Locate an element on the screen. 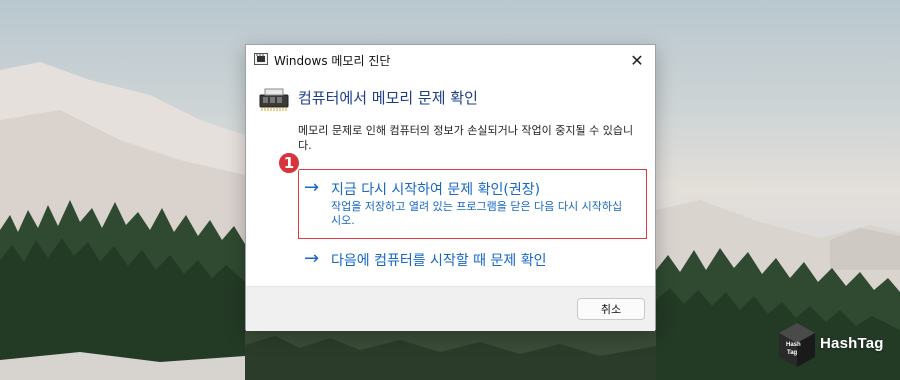 The height and width of the screenshot is (380, 900). cancel-button: 취소 is located at coordinates (611, 309).